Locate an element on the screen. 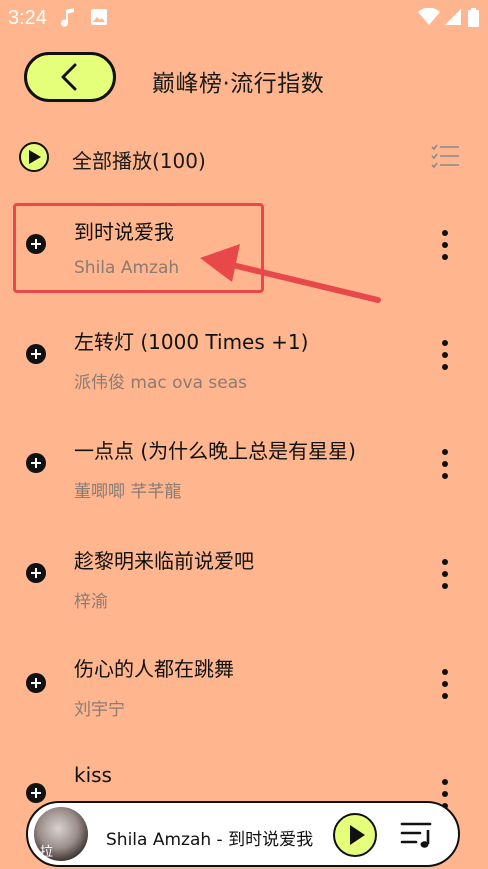  chevron-left-icon is located at coordinates (69, 77).